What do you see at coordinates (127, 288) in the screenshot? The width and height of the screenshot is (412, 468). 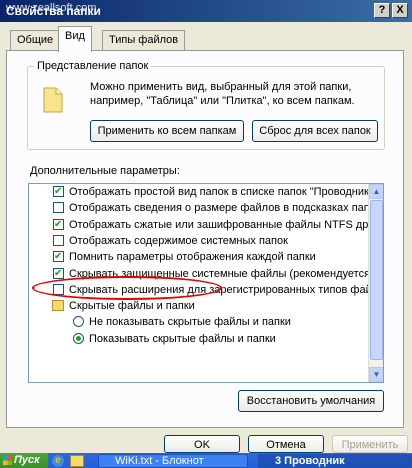 I see `highlight-annotation` at bounding box center [127, 288].